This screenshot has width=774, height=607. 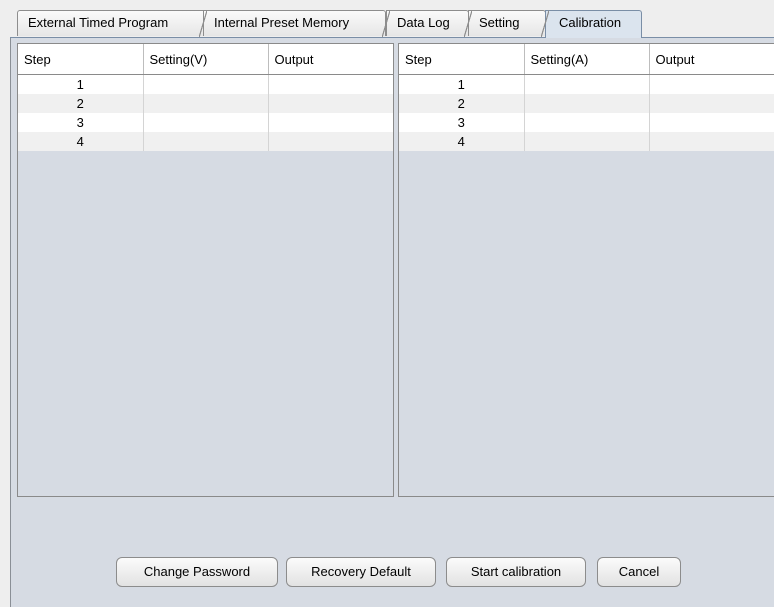 What do you see at coordinates (361, 572) in the screenshot?
I see `recovery-default-button: Recovery Default` at bounding box center [361, 572].